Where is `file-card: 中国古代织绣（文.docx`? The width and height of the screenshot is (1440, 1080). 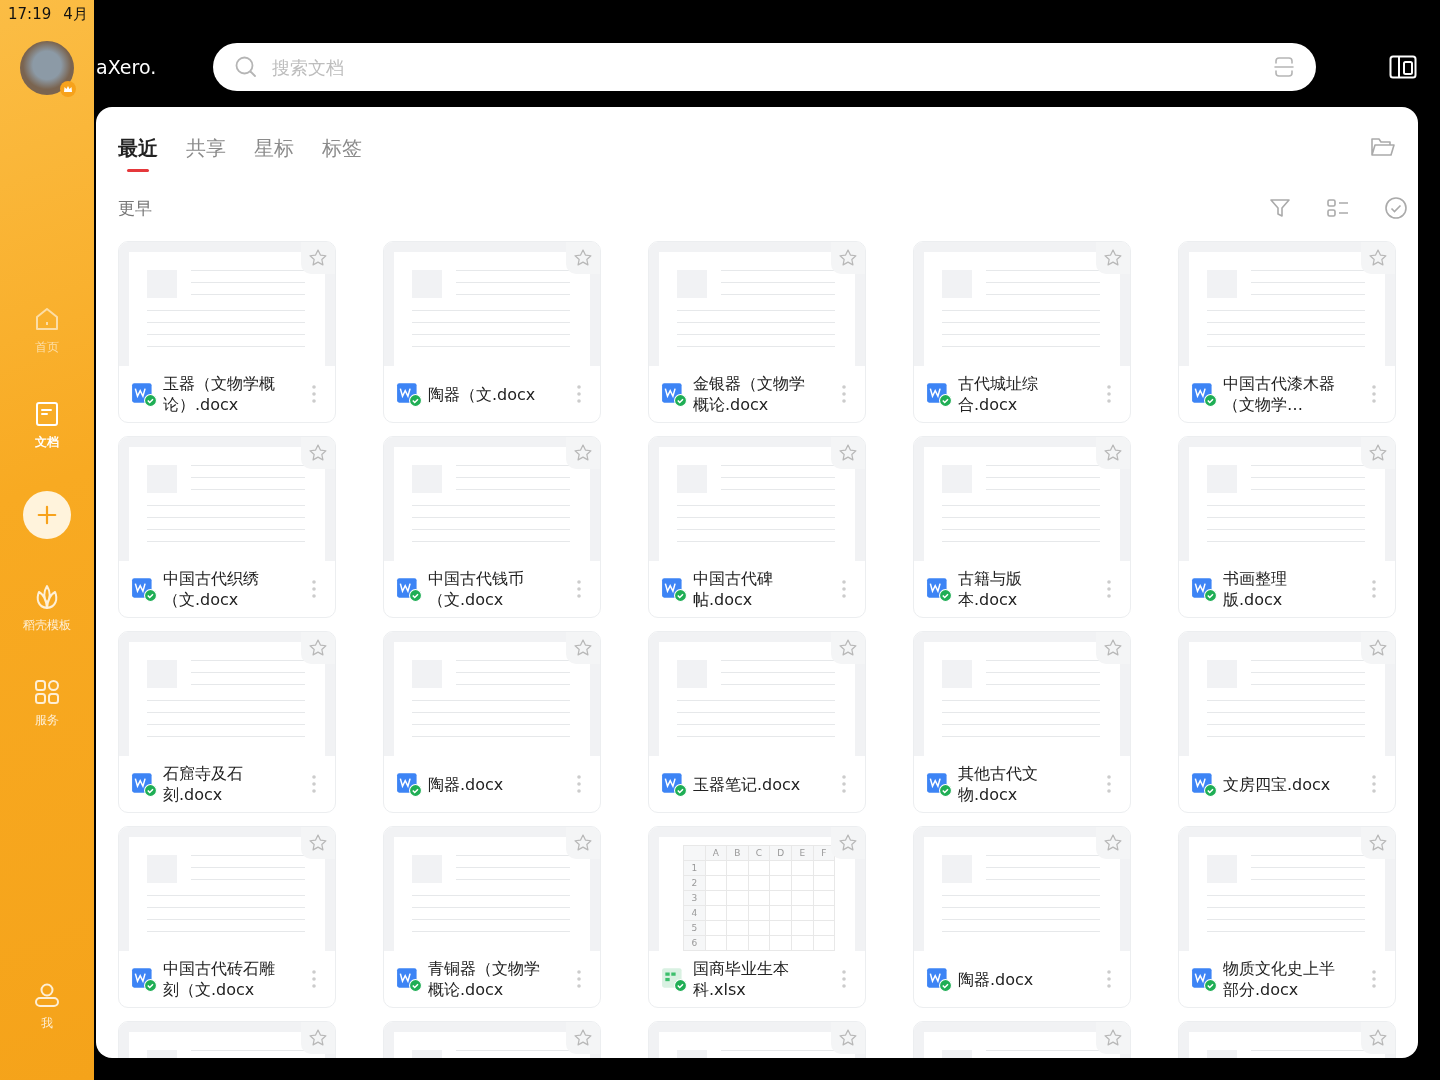
file-card: 中国古代织绣（文.docx is located at coordinates (227, 527).